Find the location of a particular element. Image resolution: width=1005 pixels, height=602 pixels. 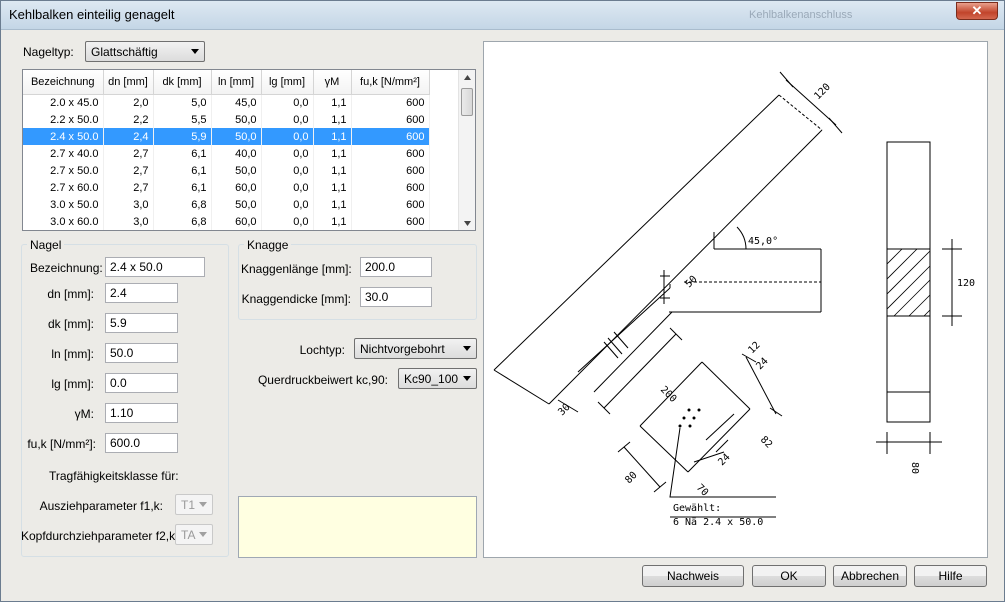

window-title: Kehlbalken einteilig genagelt is located at coordinates (92, 14).